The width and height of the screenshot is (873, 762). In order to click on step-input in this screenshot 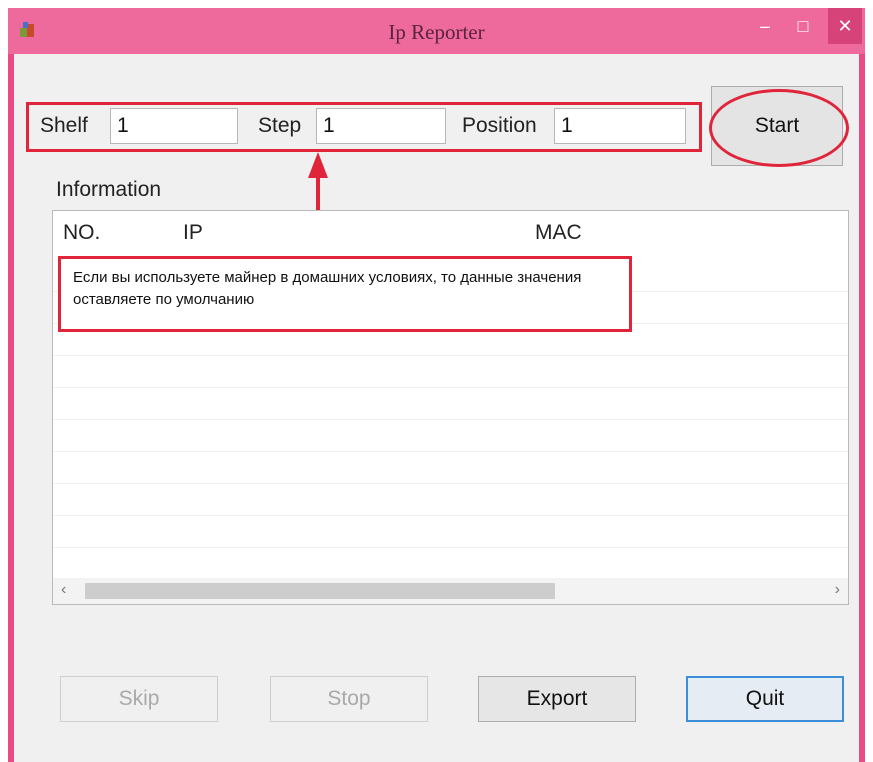, I will do `click(381, 126)`.